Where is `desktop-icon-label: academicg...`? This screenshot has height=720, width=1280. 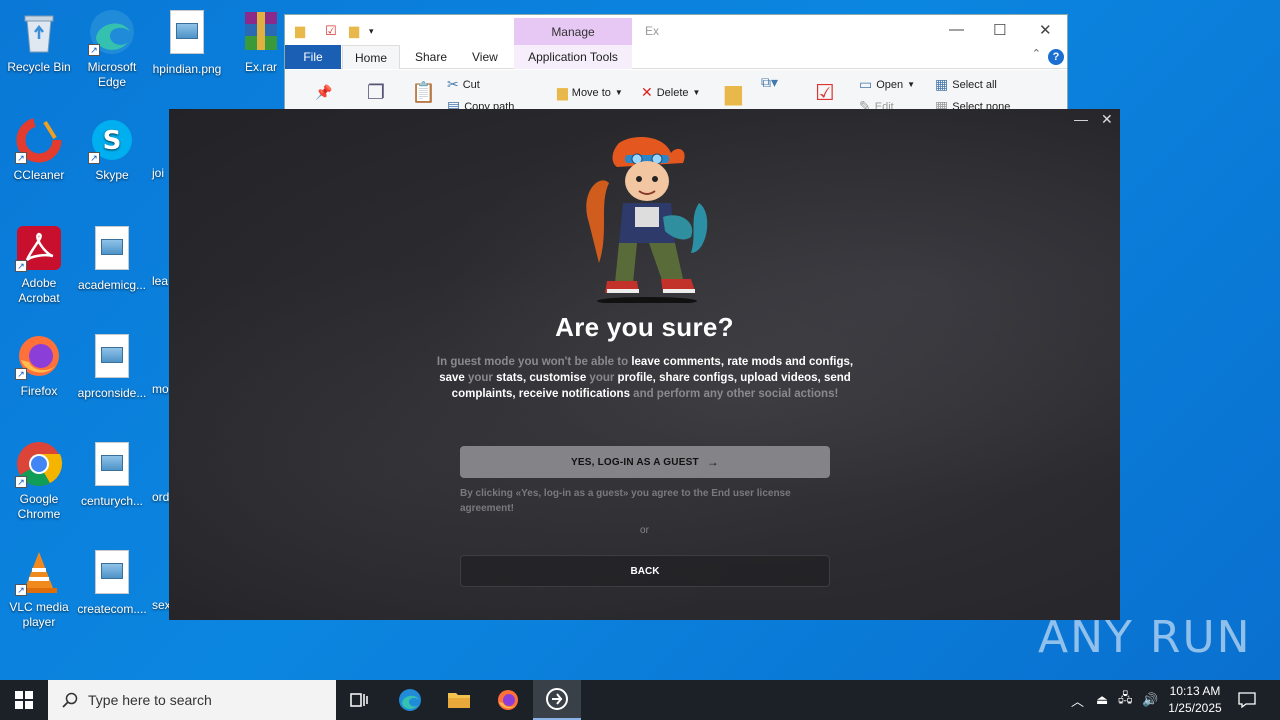 desktop-icon-label: academicg... is located at coordinates (112, 285).